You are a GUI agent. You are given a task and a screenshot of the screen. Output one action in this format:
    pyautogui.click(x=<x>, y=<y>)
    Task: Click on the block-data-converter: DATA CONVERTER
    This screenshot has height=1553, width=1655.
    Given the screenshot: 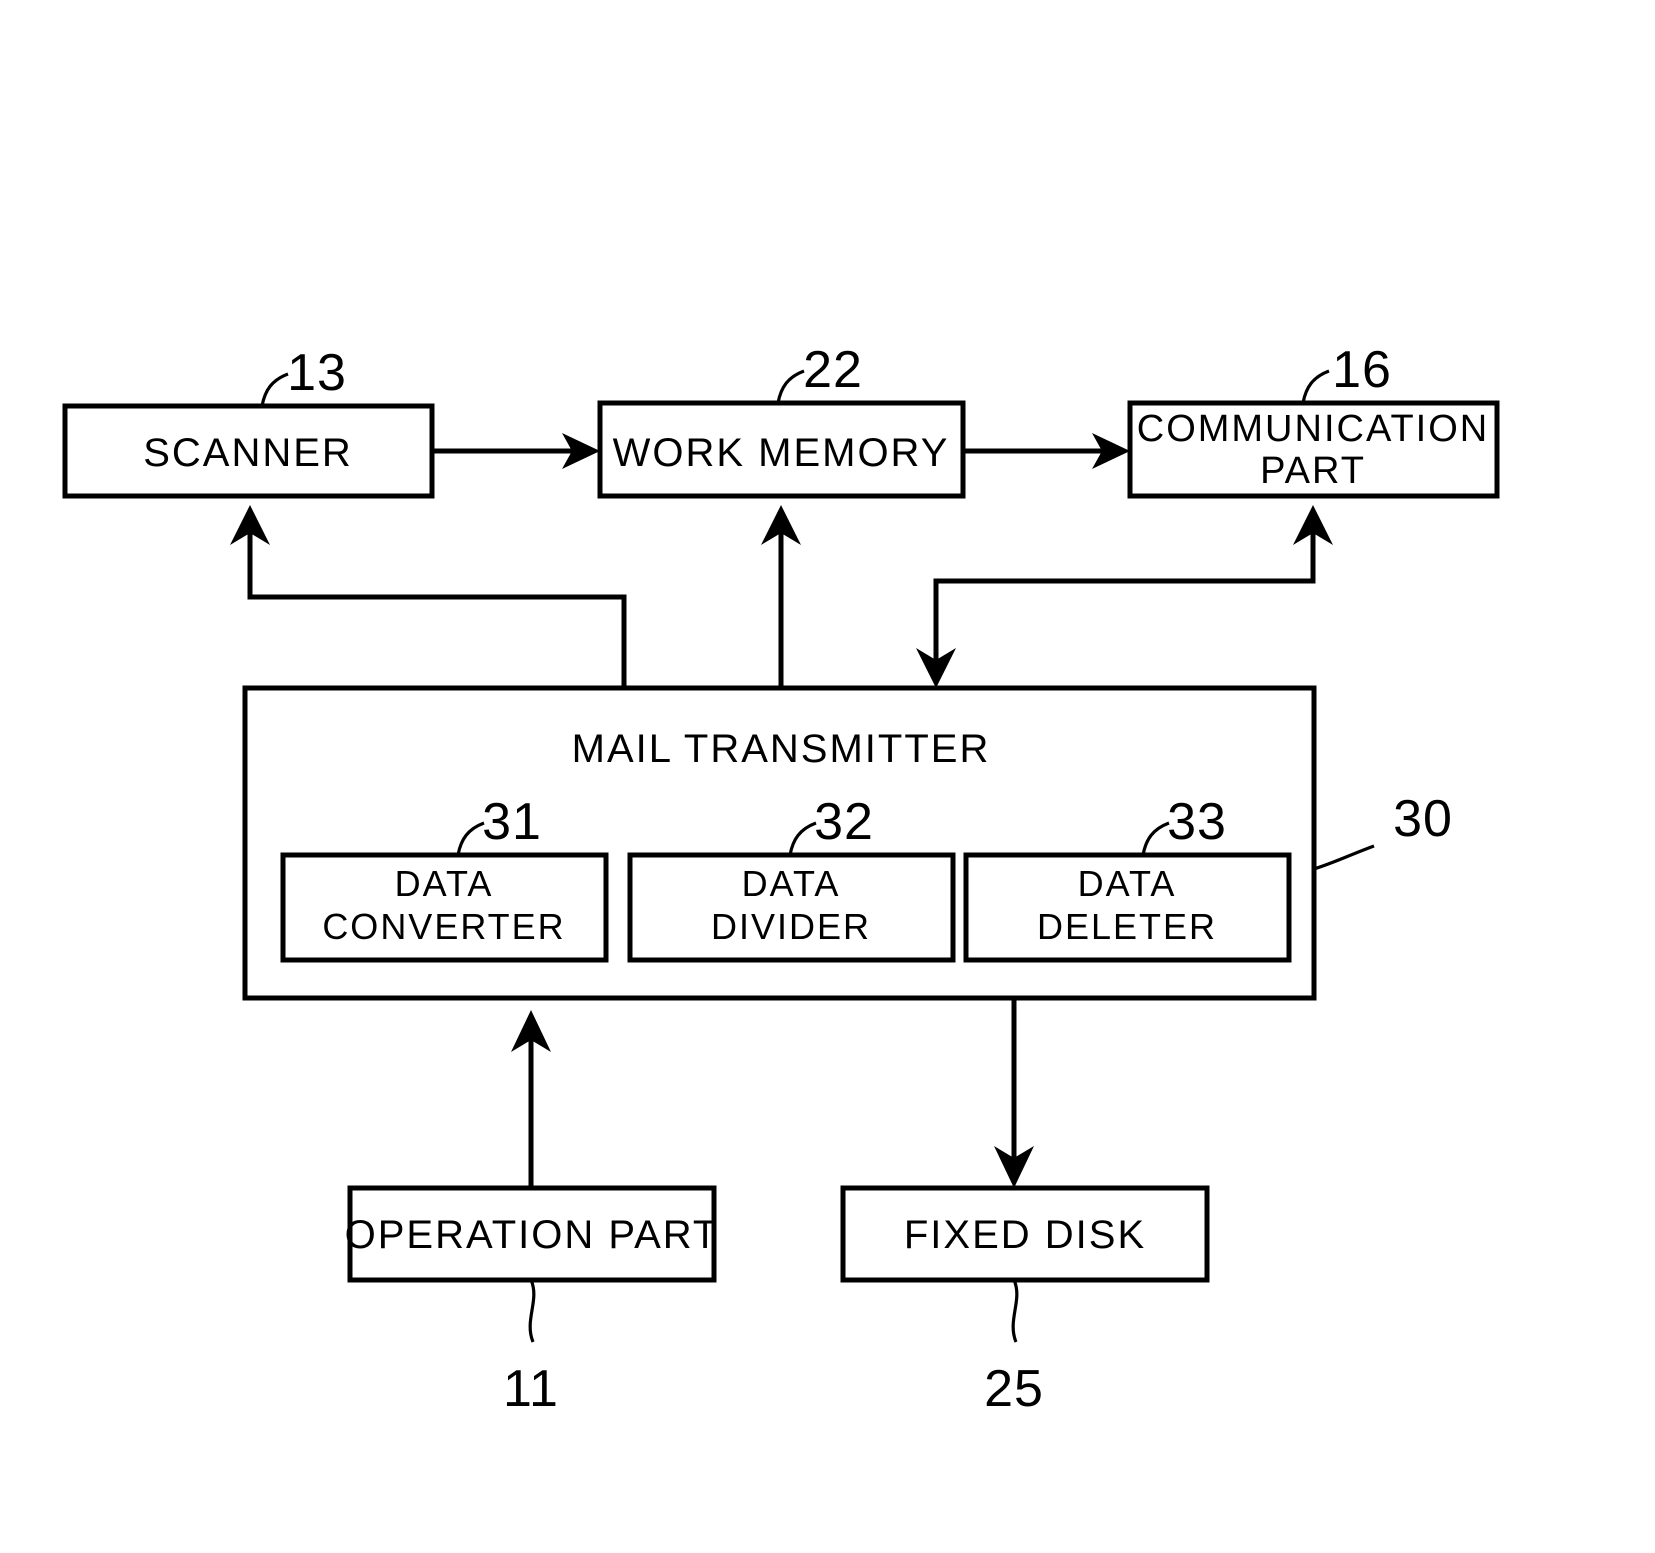 What is the action you would take?
    pyautogui.click(x=444, y=907)
    